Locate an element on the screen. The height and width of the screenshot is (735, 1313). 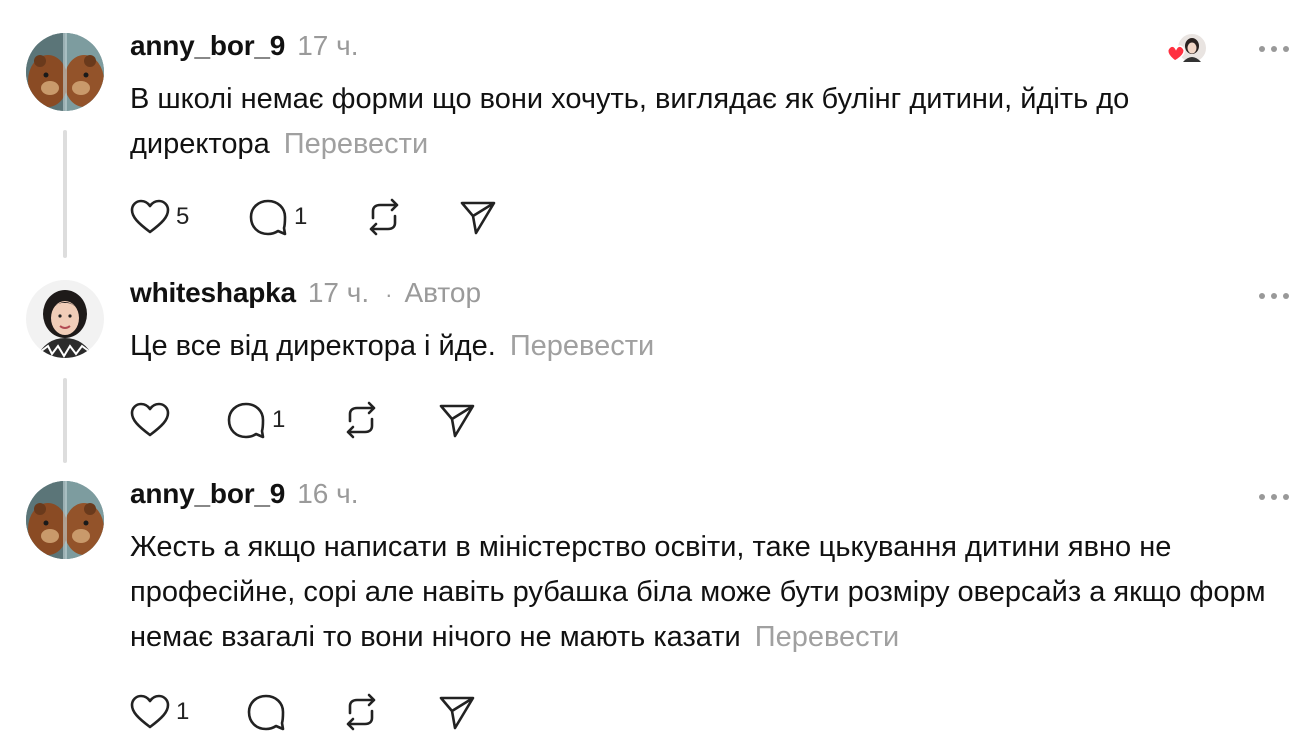
liked-by-author-icon is located at coordinates (1187, 48).